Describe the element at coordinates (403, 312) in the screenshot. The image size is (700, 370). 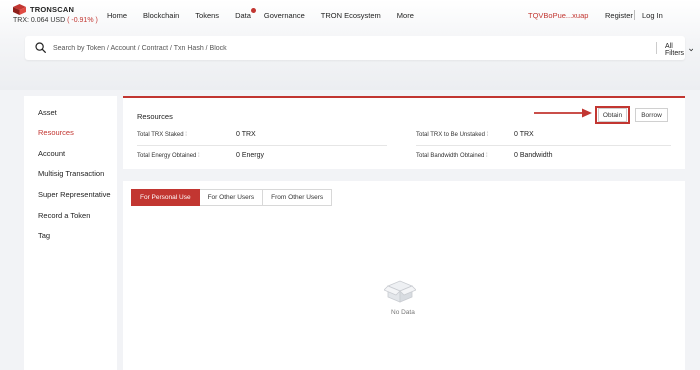
I see `no-data-text: No Data` at that location.